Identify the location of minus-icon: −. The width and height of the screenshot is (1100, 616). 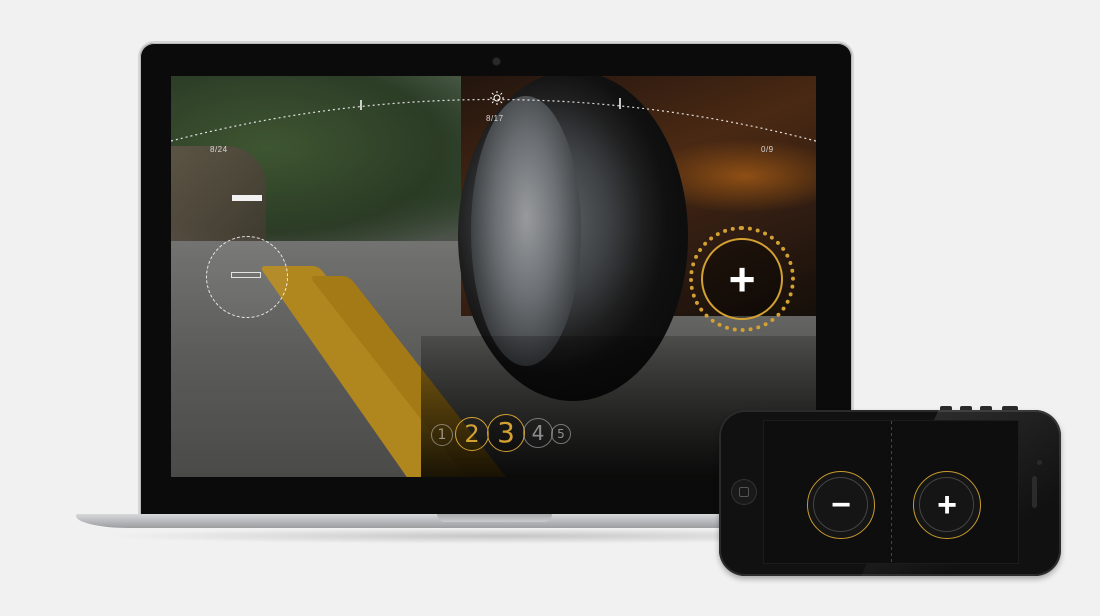
(841, 505).